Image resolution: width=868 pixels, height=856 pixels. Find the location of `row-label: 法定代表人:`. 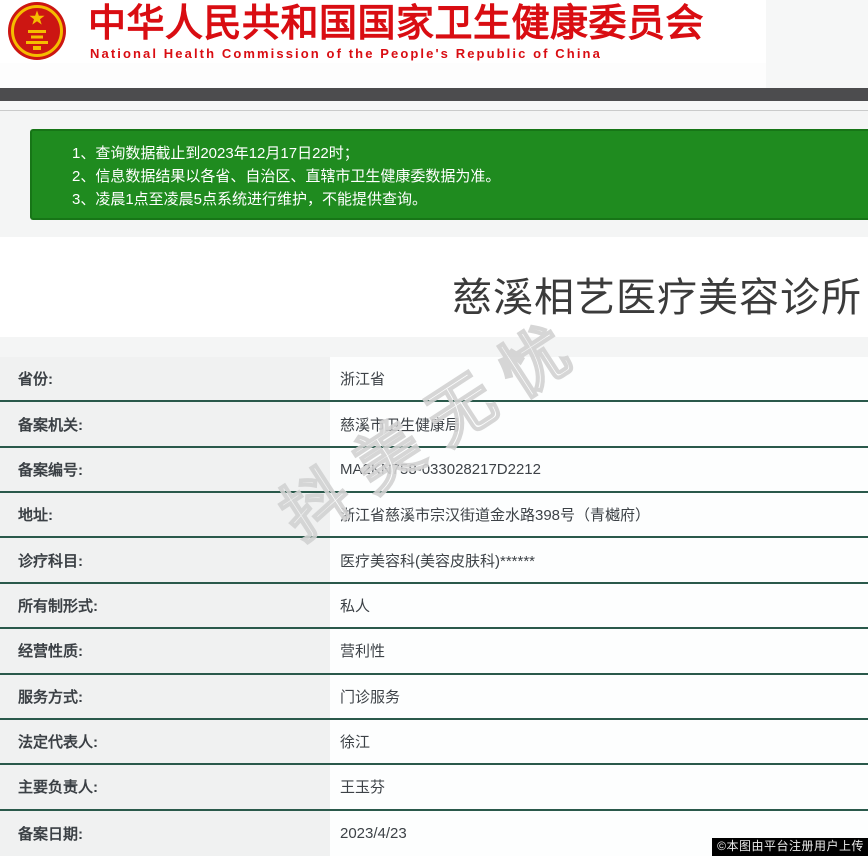

row-label: 法定代表人: is located at coordinates (165, 741).